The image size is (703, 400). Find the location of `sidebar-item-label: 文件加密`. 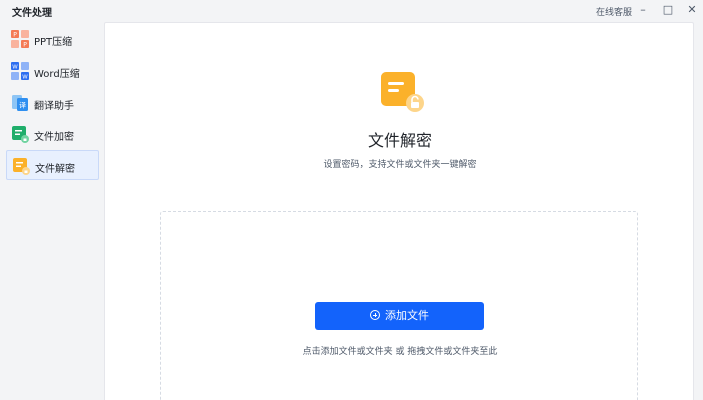

sidebar-item-label: 文件加密 is located at coordinates (54, 137).